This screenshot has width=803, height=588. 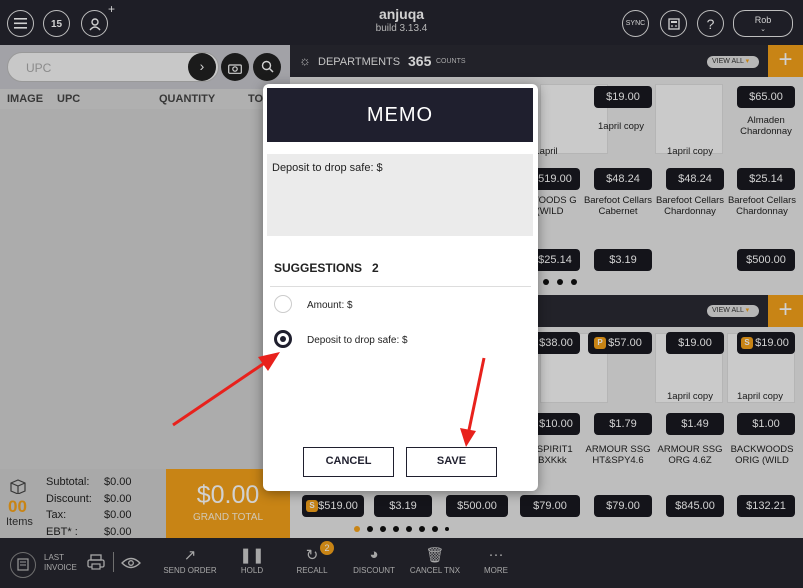 I want to click on annotation-arrows, so click(x=329, y=399).